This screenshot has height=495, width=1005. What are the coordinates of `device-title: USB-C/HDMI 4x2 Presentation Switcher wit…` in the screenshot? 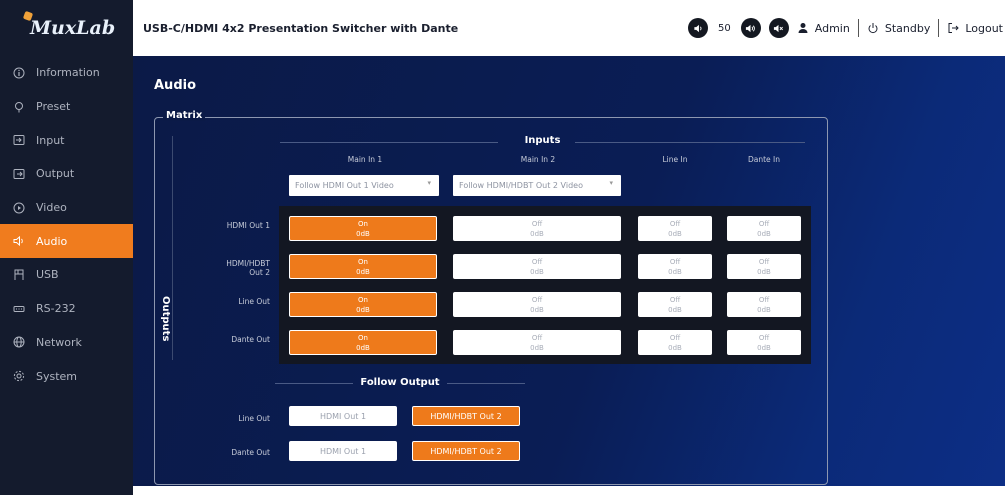 It's located at (301, 28).